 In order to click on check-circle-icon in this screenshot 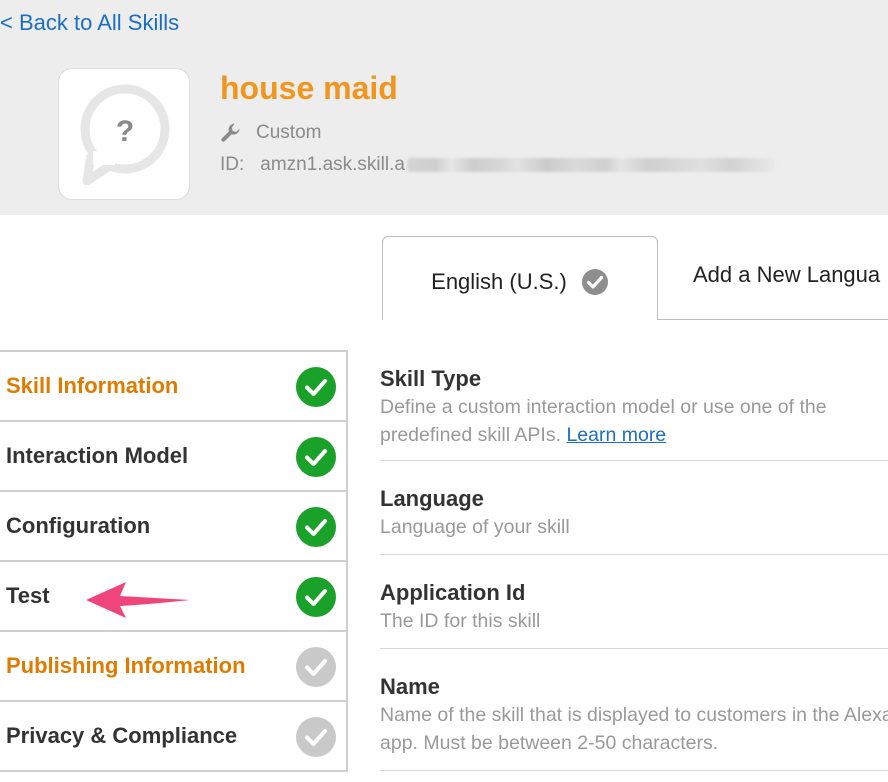, I will do `click(594, 281)`.